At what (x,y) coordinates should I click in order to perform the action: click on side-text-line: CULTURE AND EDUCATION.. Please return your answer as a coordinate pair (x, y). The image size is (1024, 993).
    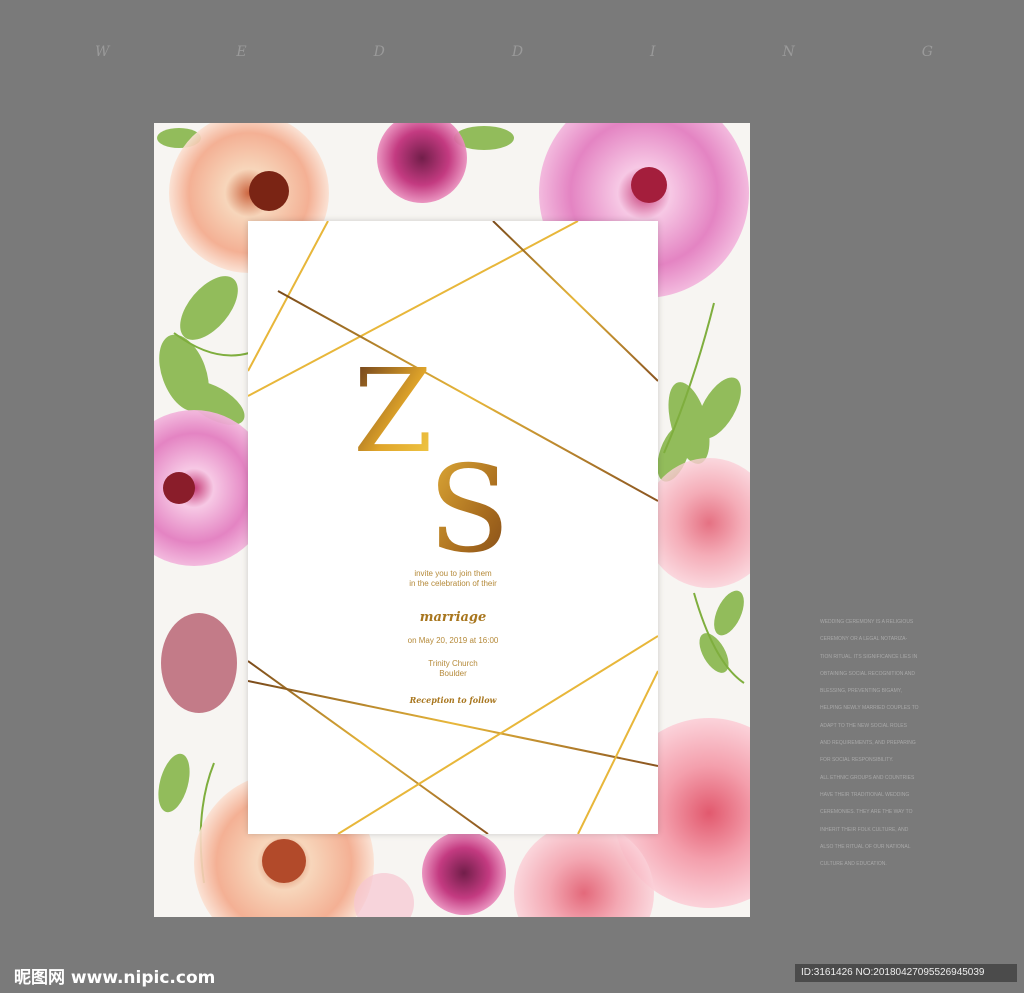
    Looking at the image, I should click on (853, 864).